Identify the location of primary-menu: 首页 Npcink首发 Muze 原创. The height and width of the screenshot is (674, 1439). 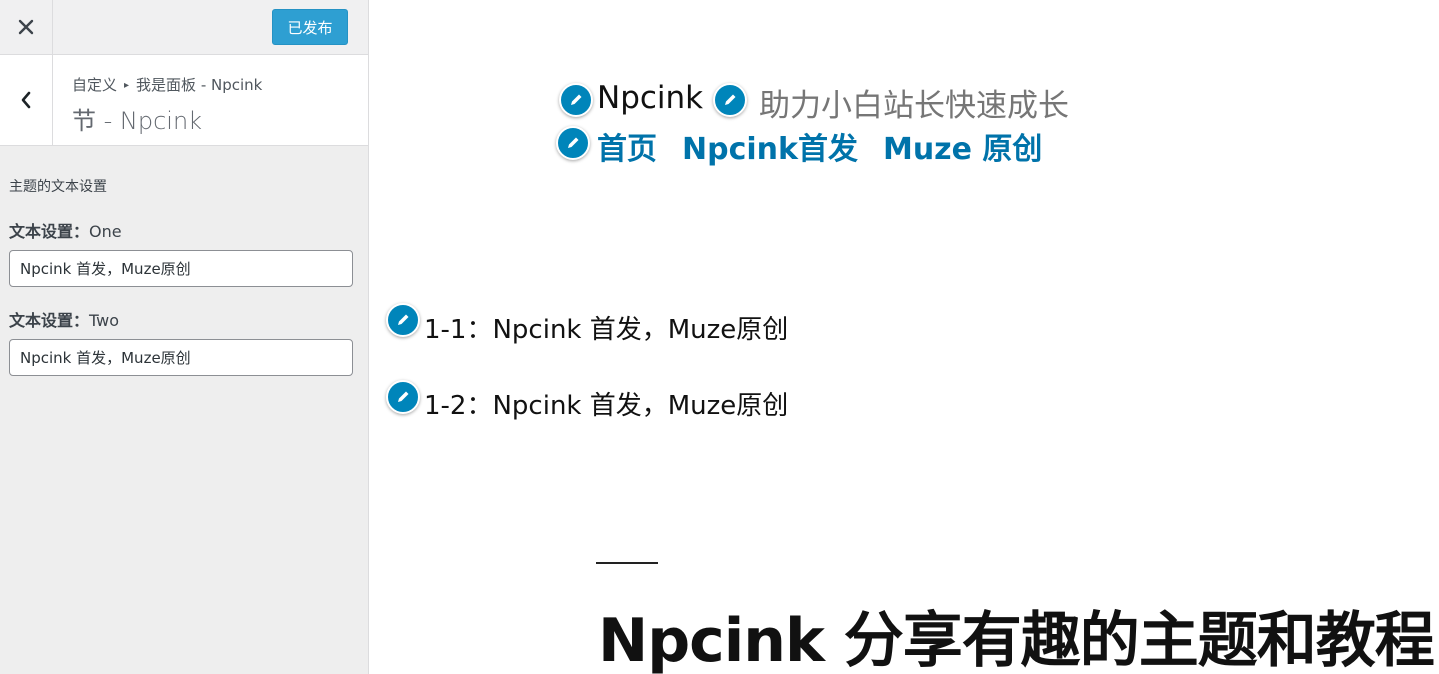
(832, 146).